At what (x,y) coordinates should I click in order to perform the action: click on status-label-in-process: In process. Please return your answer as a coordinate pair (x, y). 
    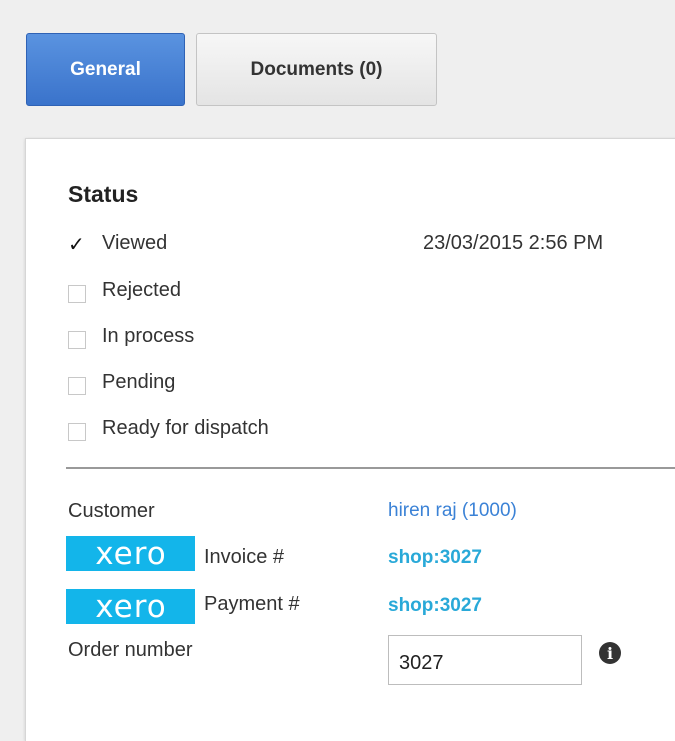
    Looking at the image, I should click on (148, 336).